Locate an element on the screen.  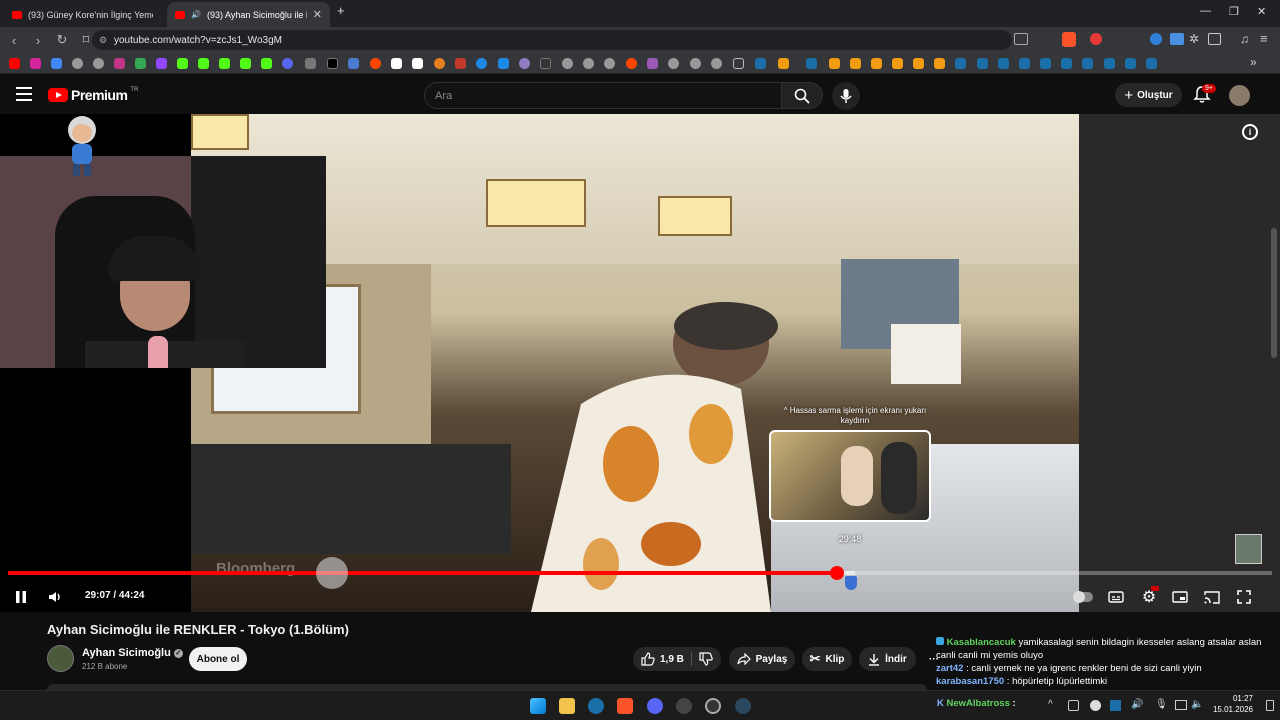
bookmark-instagram-icon is located at coordinates (35, 63).